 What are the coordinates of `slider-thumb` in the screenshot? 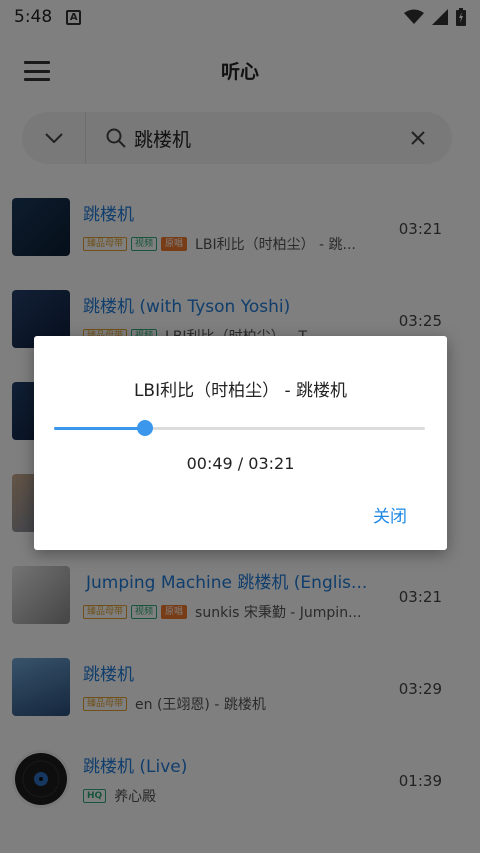 It's located at (144, 428).